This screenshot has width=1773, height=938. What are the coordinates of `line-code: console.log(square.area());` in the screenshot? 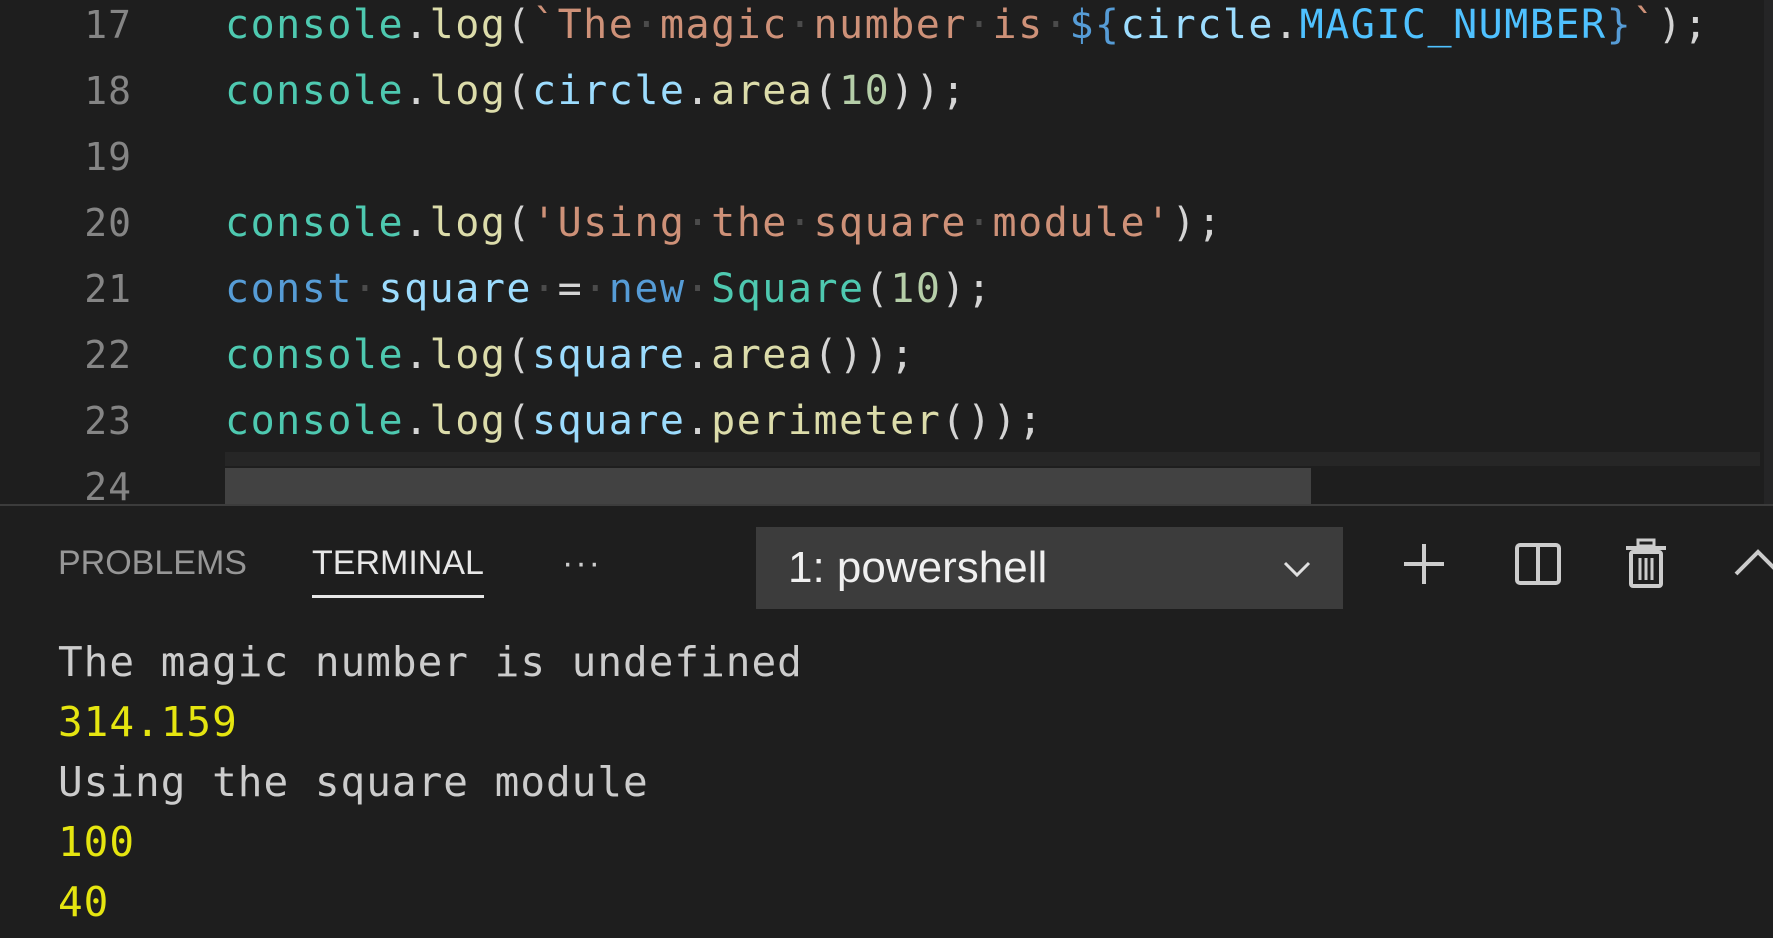 It's located at (570, 355).